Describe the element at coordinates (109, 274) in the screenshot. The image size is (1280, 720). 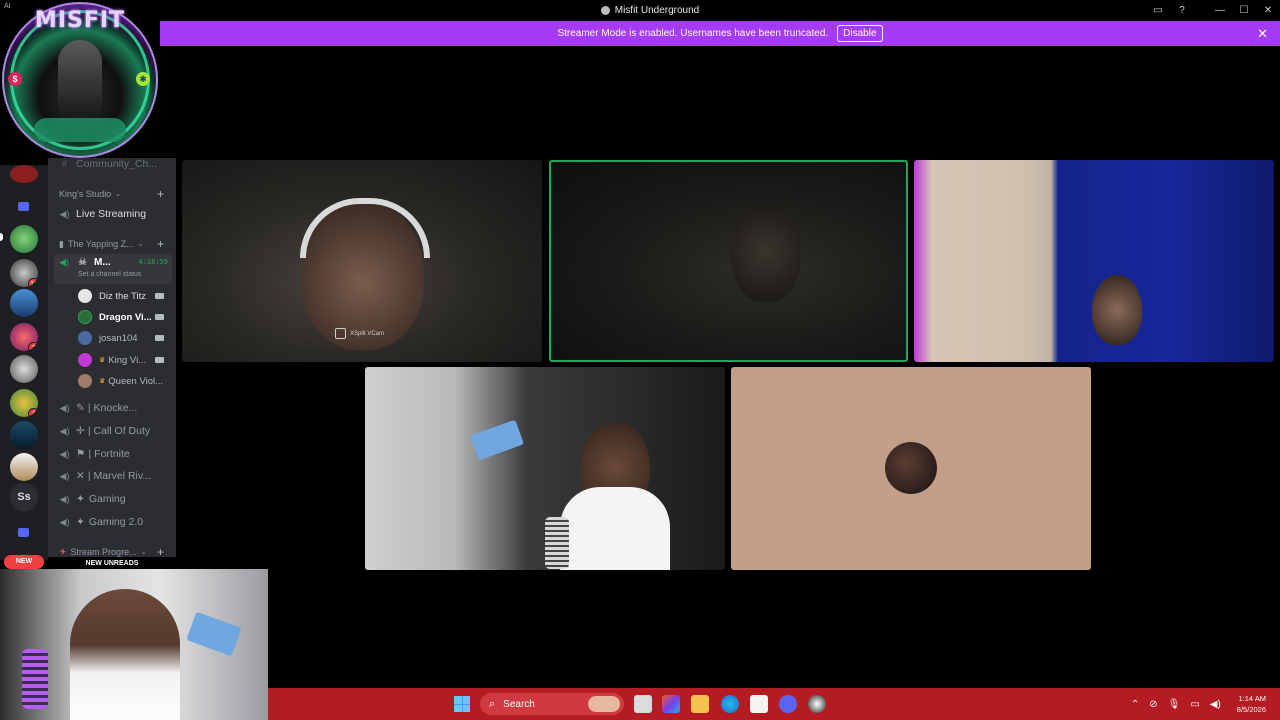
I see `channel-status-prompt: Set a channel status` at that location.